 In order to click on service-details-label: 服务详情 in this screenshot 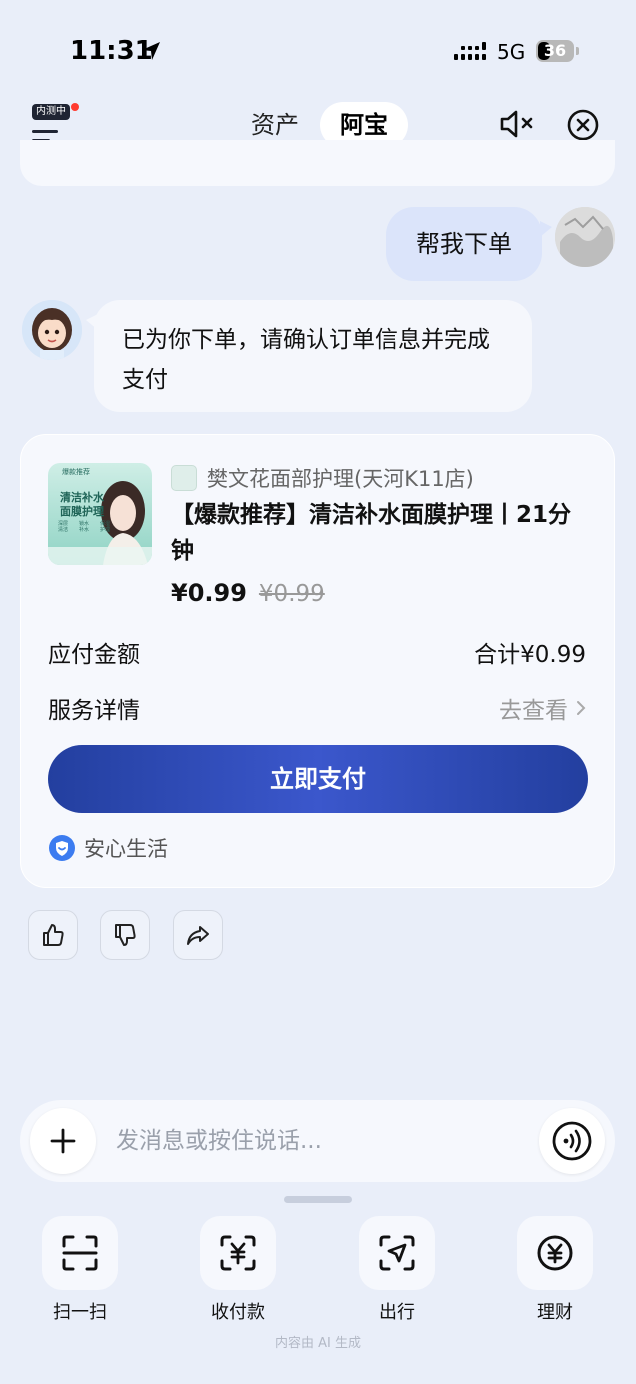, I will do `click(94, 711)`.